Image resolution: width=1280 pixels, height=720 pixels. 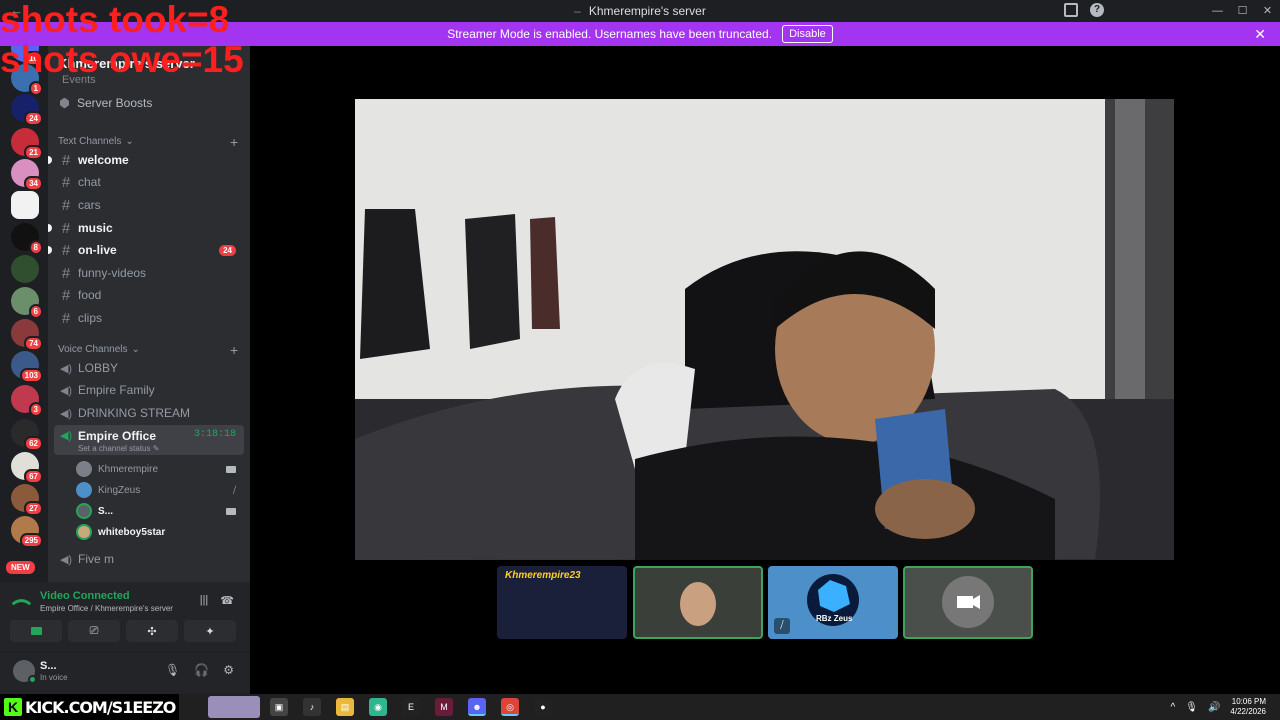 What do you see at coordinates (149, 295) in the screenshot?
I see `channel-food: # food` at bounding box center [149, 295].